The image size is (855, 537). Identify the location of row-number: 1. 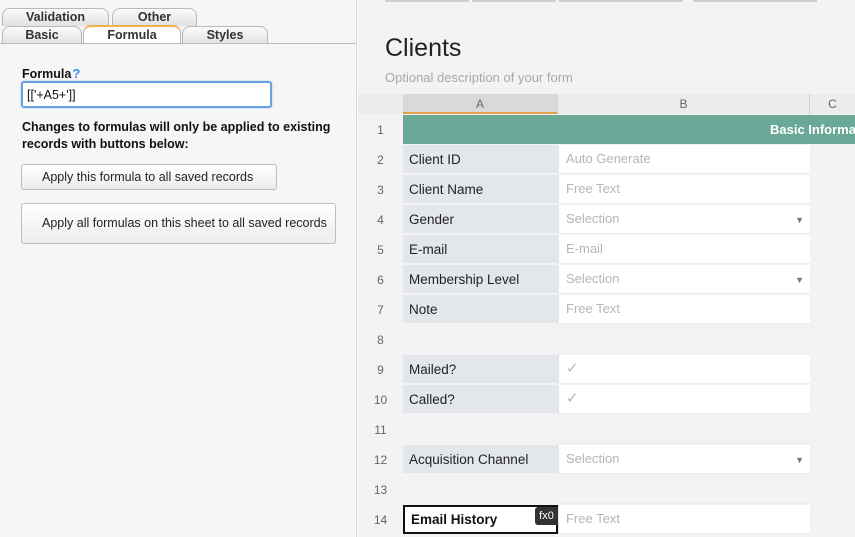
(380, 130).